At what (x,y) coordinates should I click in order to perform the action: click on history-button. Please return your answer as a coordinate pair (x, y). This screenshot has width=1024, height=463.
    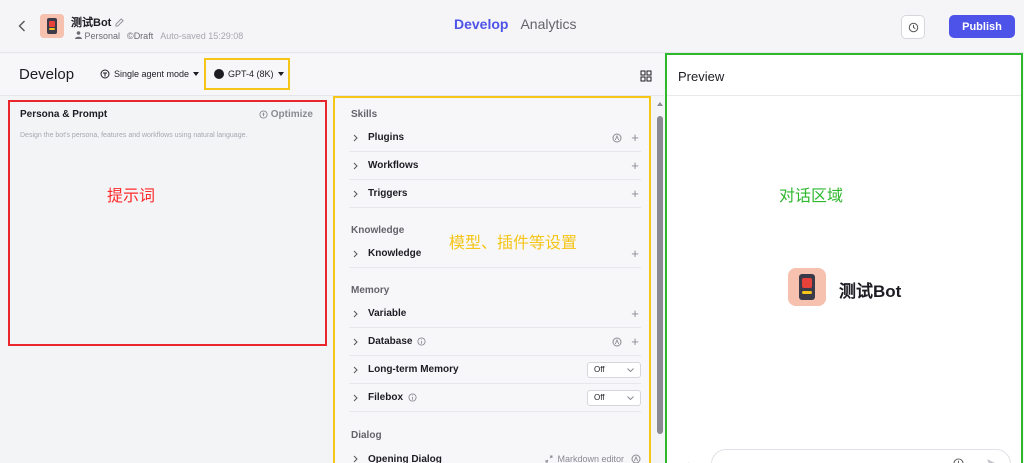
    Looking at the image, I should click on (913, 27).